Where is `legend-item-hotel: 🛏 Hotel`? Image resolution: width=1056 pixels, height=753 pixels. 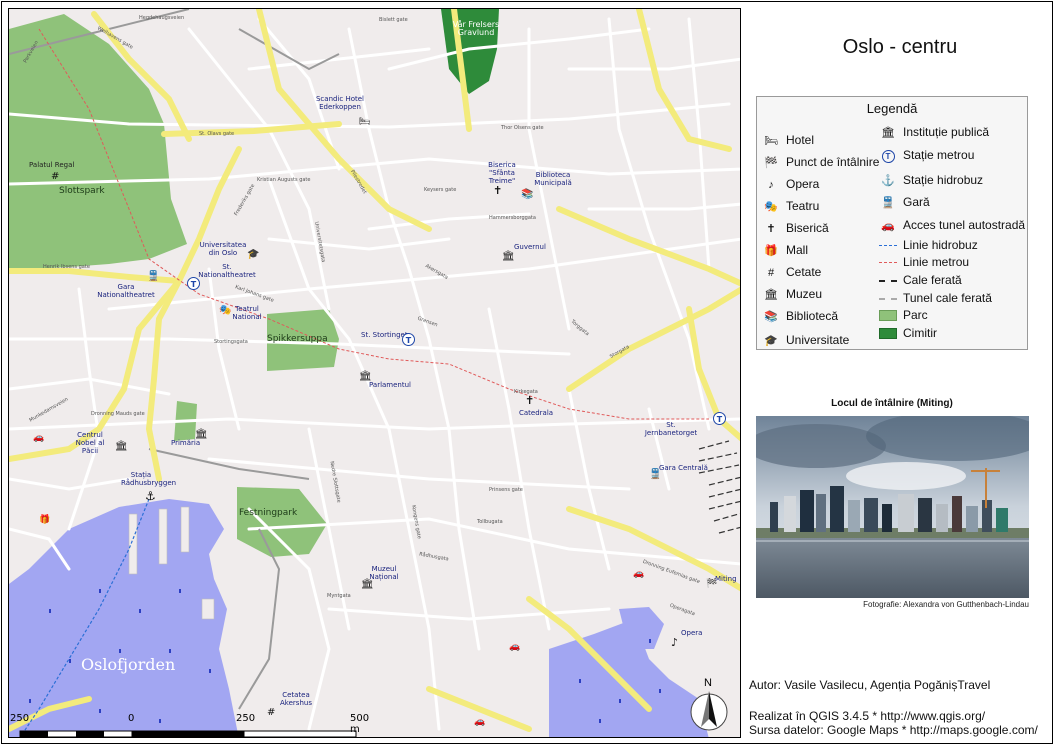 legend-item-hotel: 🛏 Hotel is located at coordinates (788, 140).